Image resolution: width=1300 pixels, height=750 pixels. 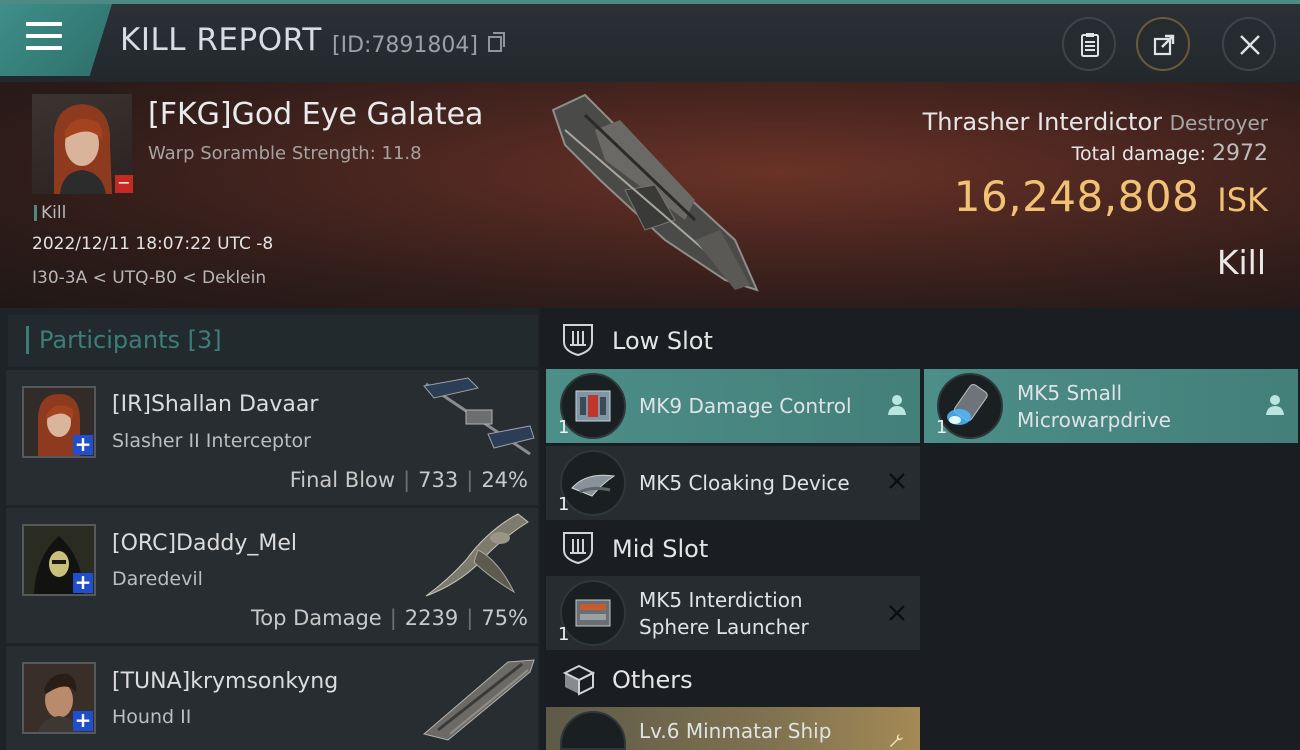 What do you see at coordinates (579, 680) in the screenshot?
I see `cube-icon` at bounding box center [579, 680].